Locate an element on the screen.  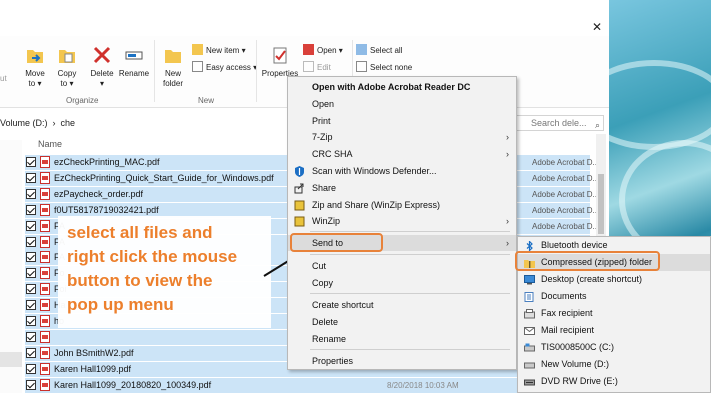
wallpaper-wave is located at coordinates (660, 105).